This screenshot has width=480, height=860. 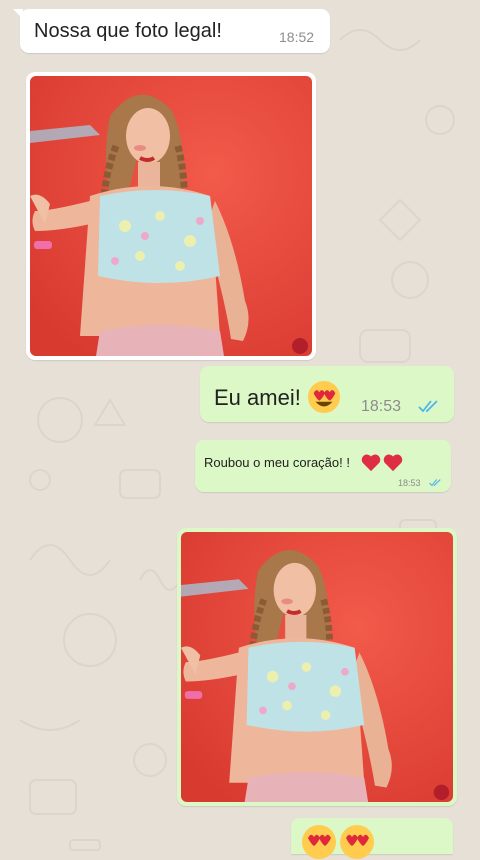 I want to click on incoming-message-bubble: Nossa que foto legal! 18:52, so click(x=175, y=31).